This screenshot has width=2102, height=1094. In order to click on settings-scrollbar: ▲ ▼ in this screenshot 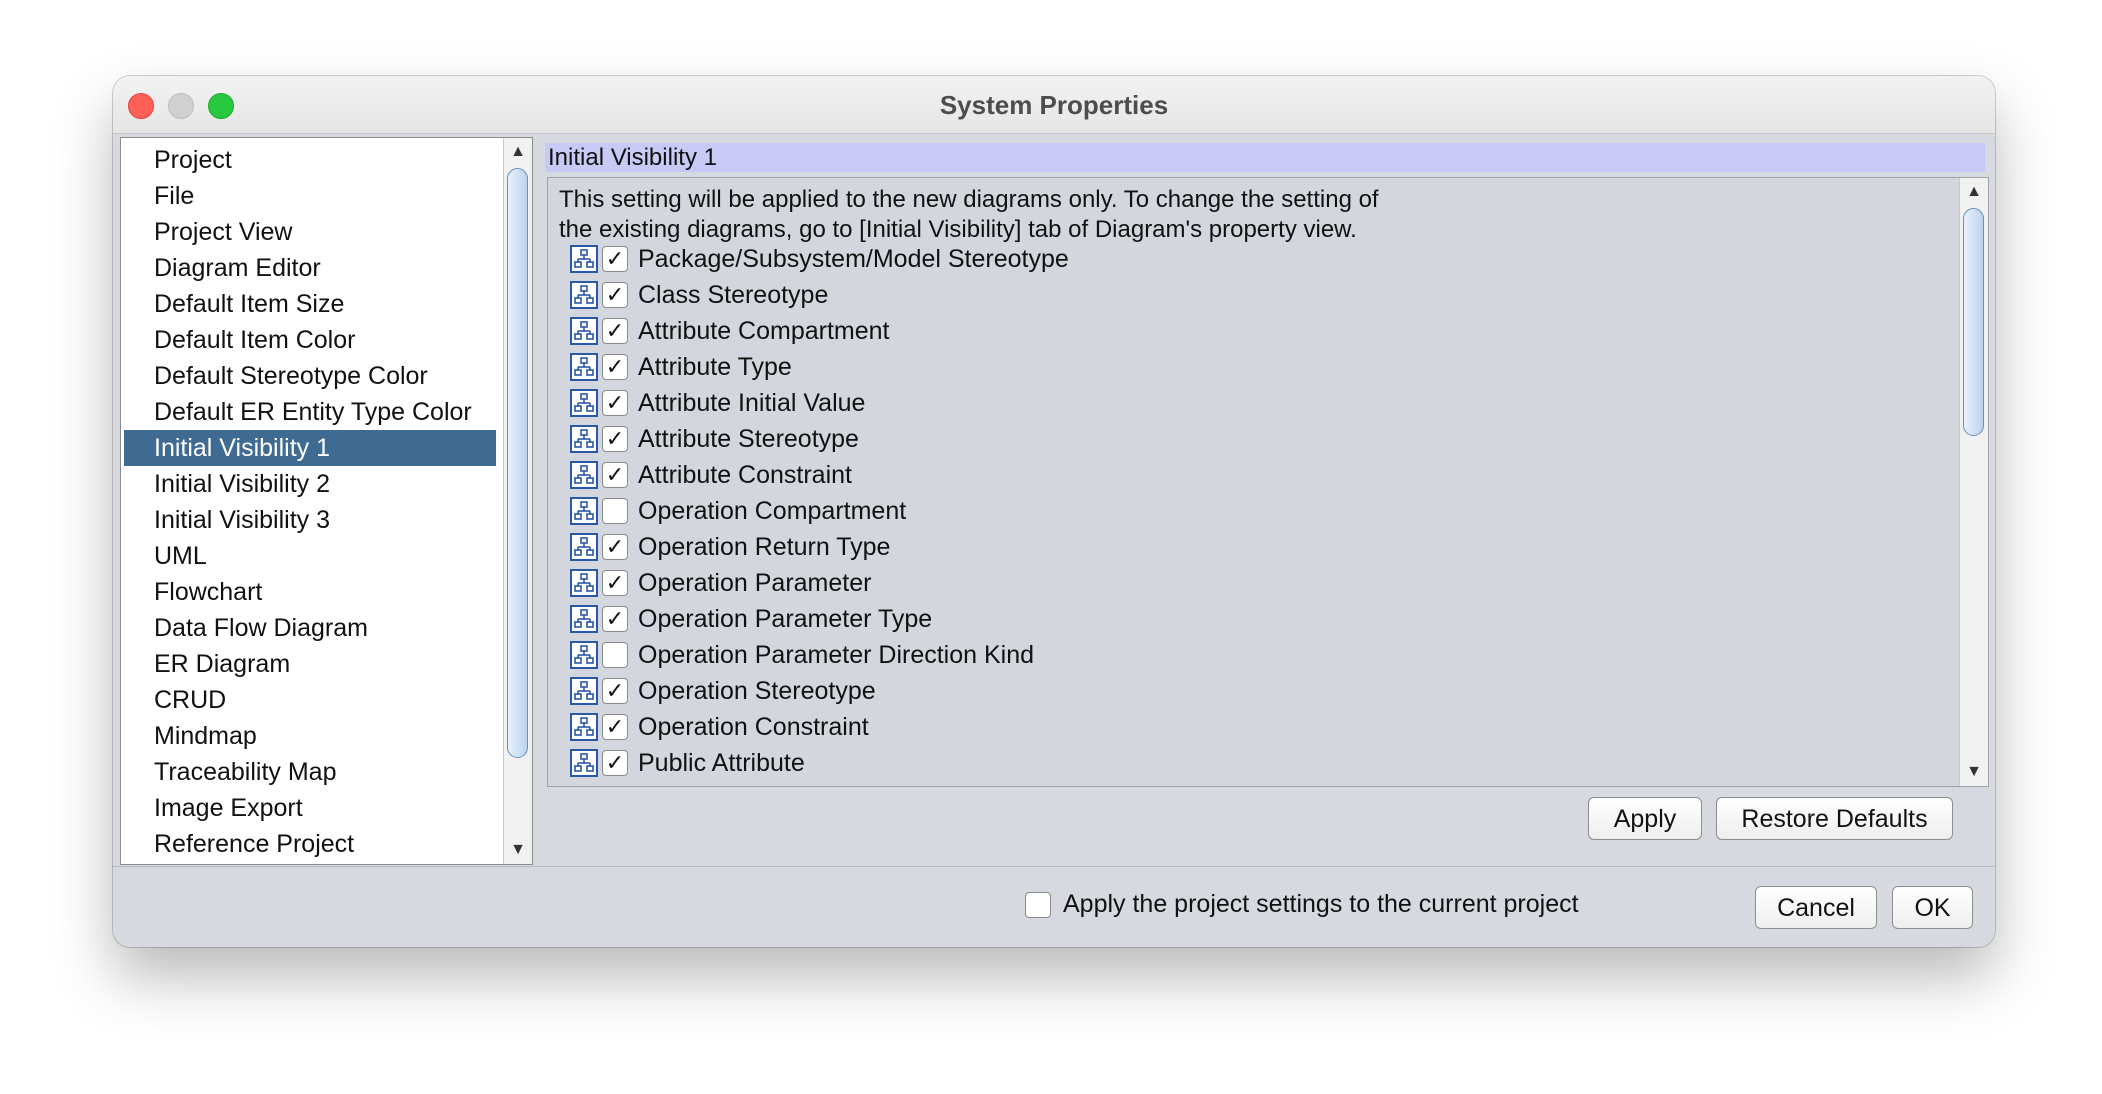, I will do `click(1973, 482)`.